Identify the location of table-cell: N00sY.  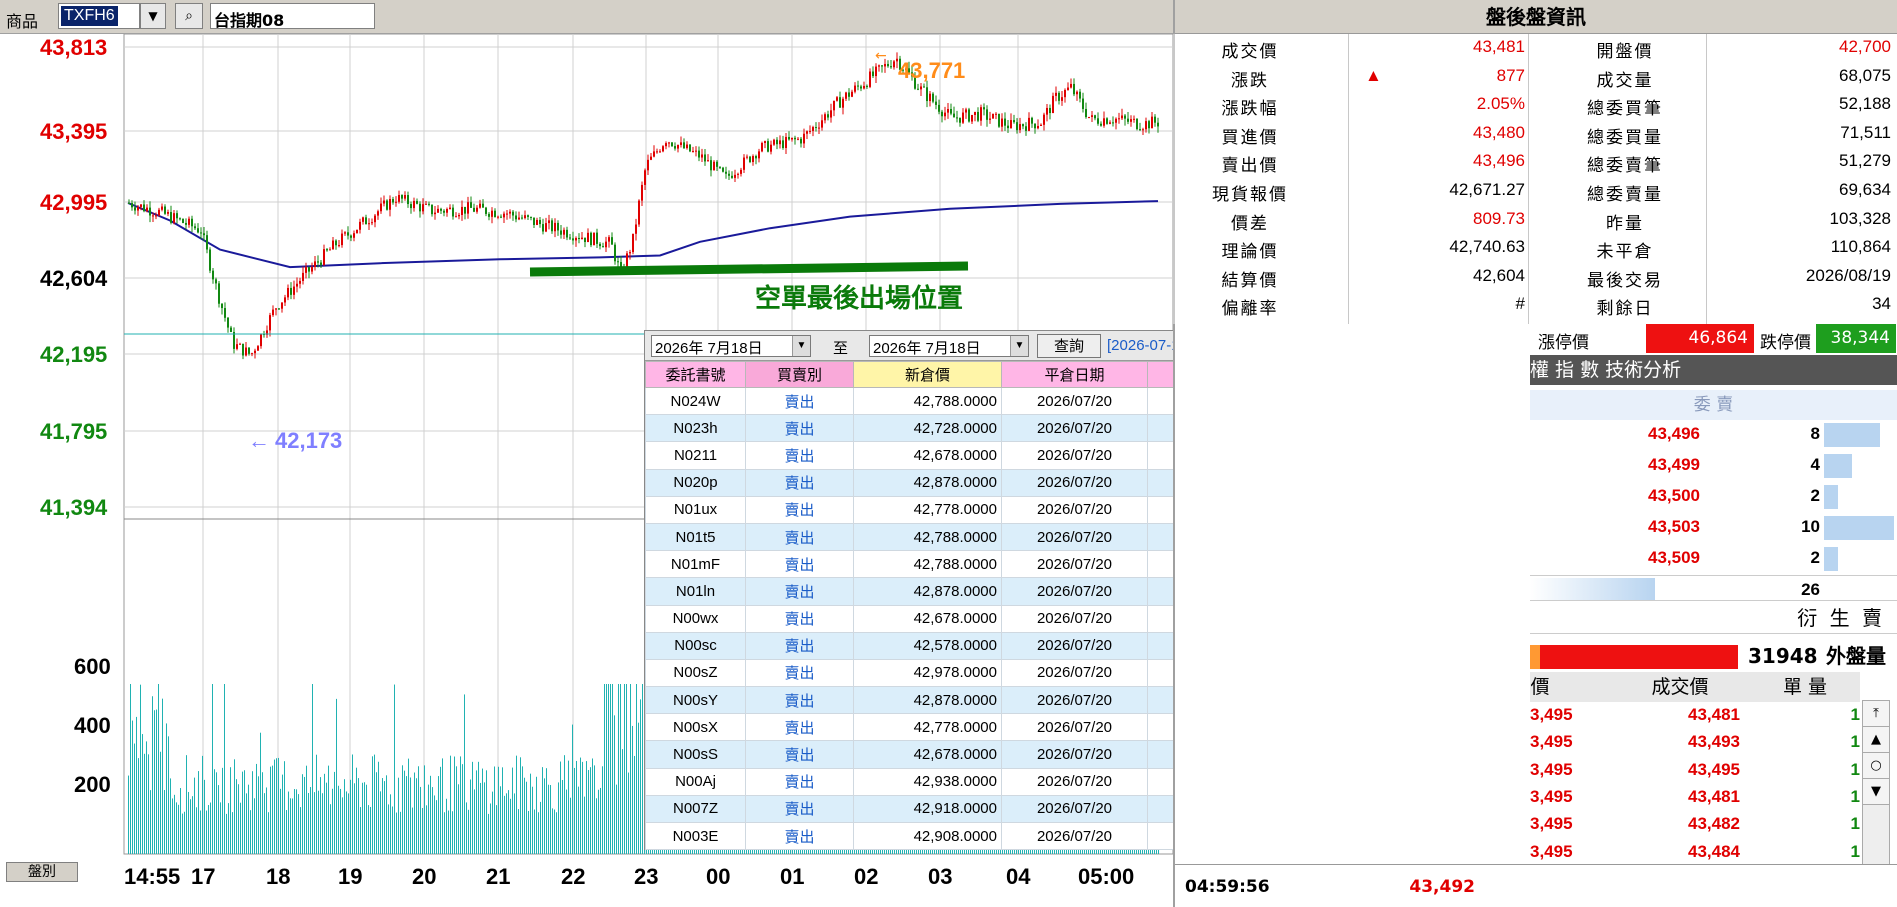
(695, 700).